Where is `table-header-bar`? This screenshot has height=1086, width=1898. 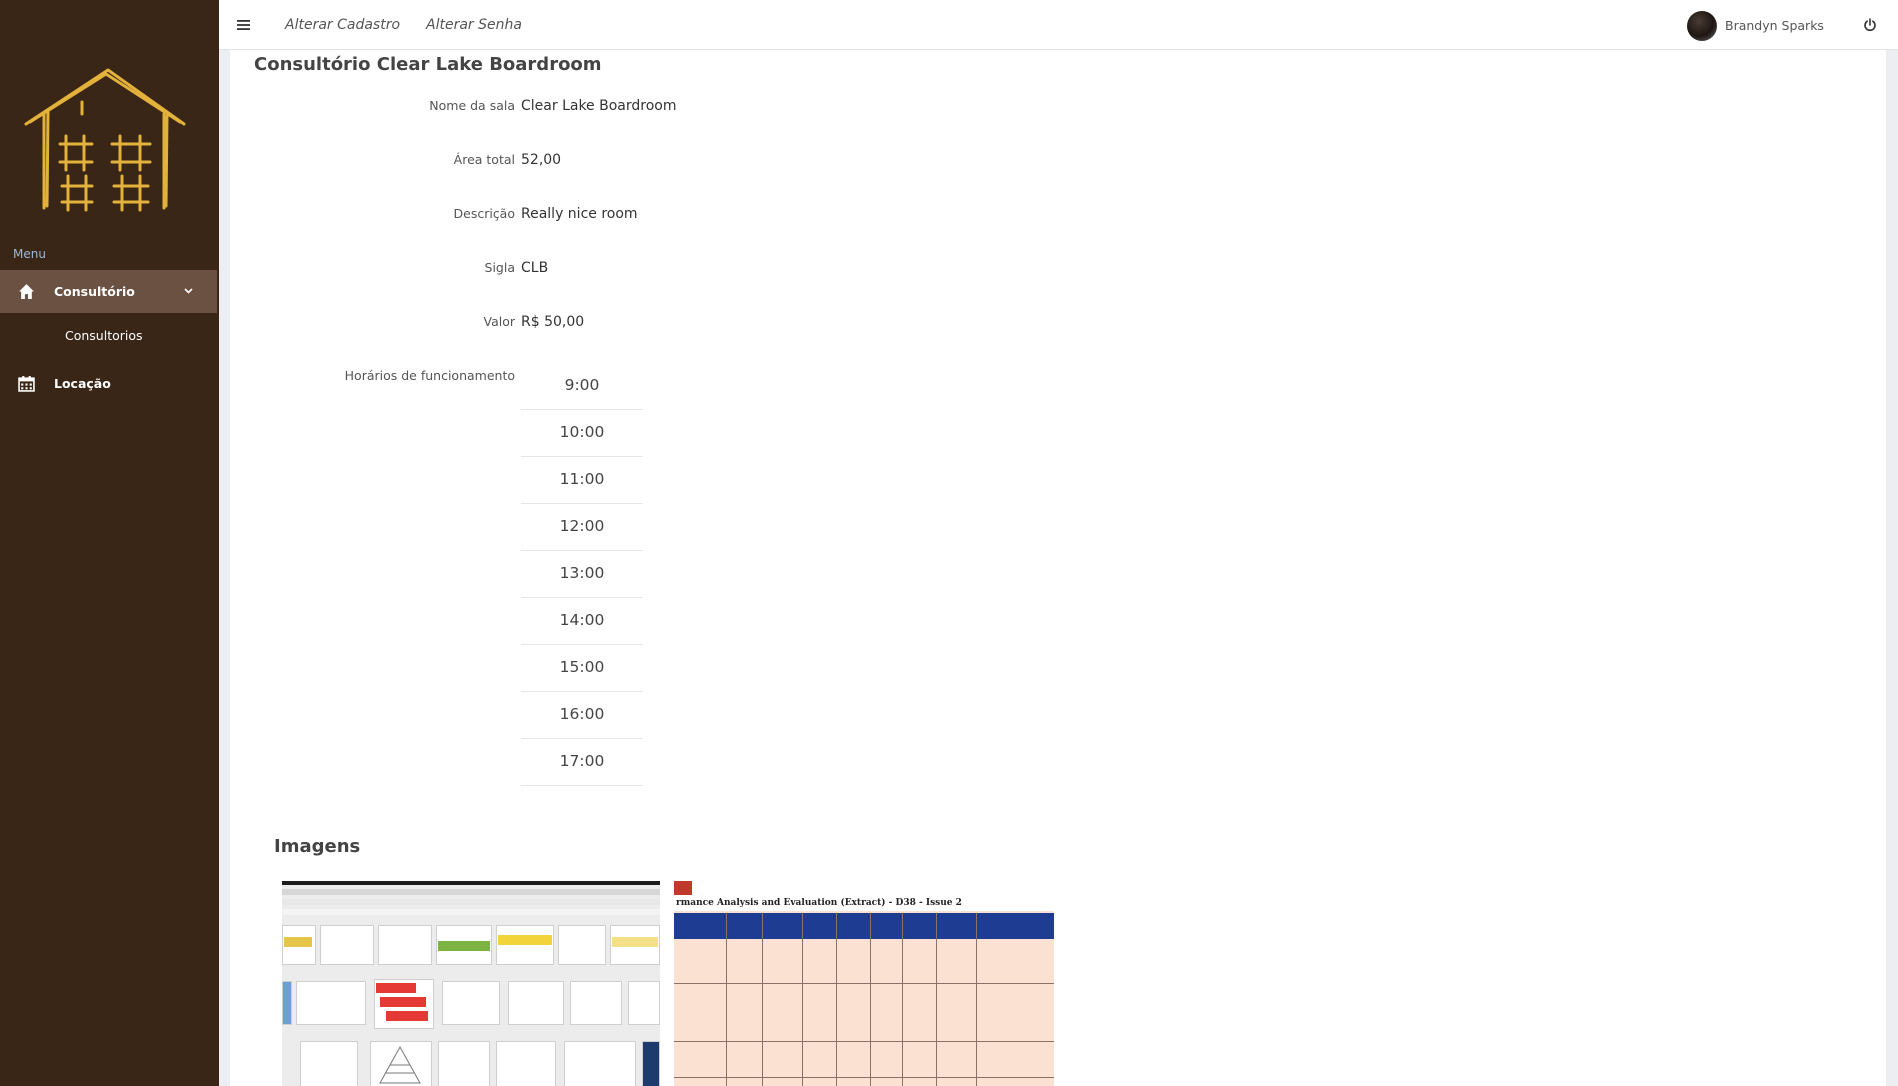
table-header-bar is located at coordinates (864, 926).